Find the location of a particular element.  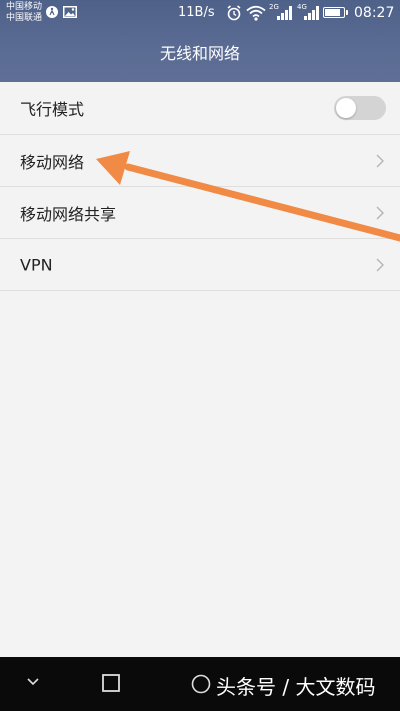

status-bar: 中国移动 中国联通 11B/s 2G 4G 08:27 is located at coordinates (200, 14).